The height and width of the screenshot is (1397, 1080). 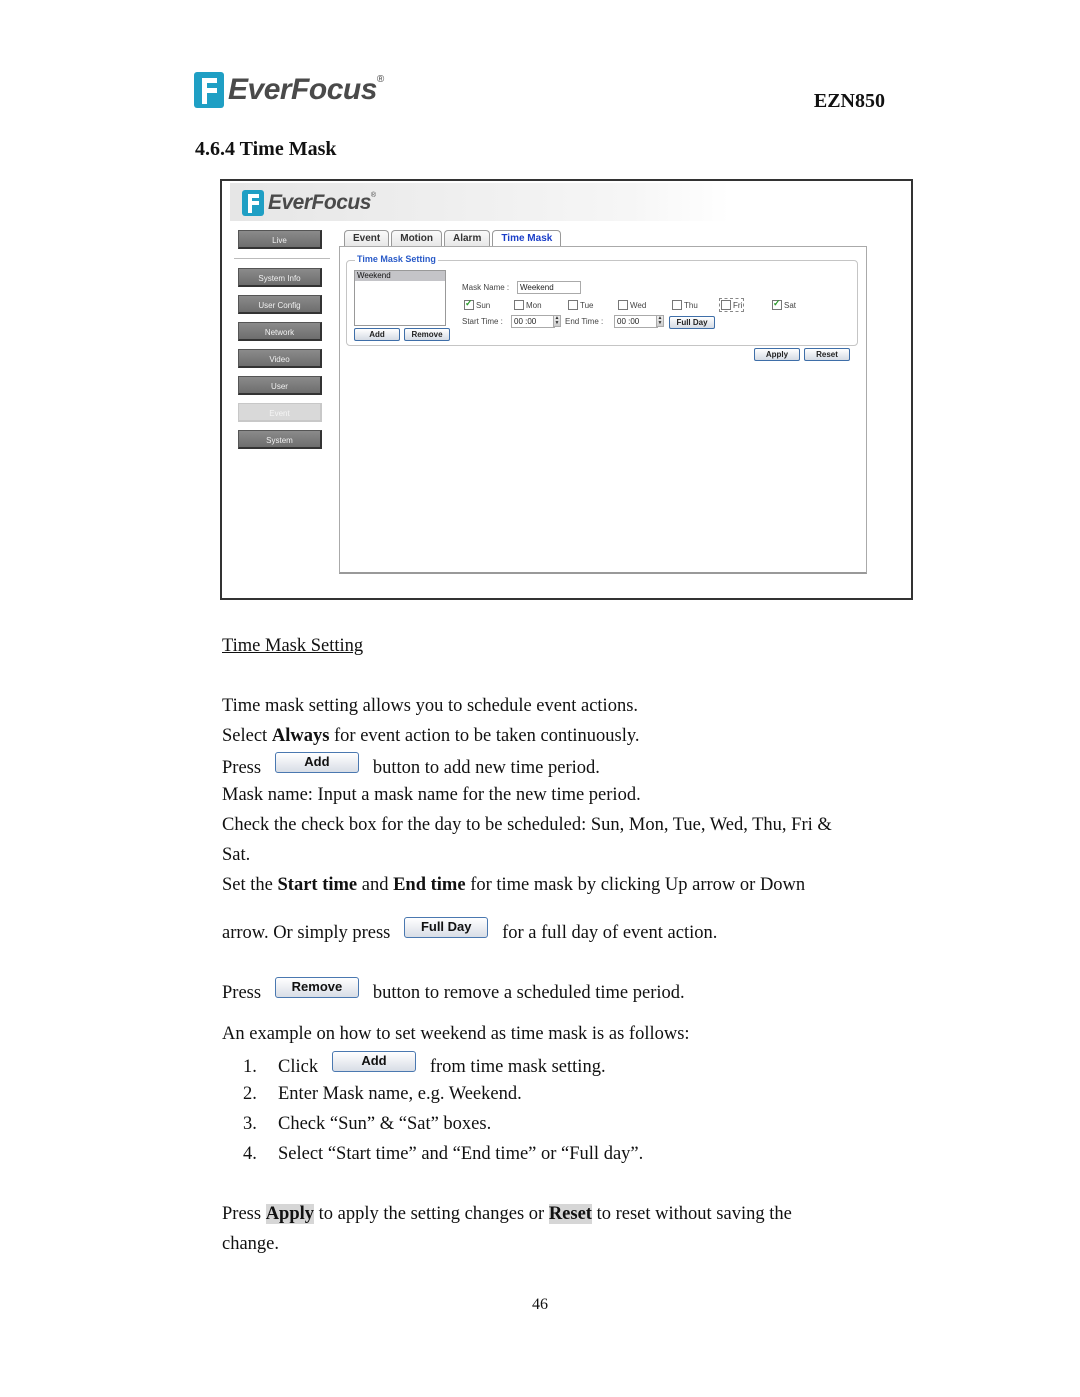 I want to click on app-logo: EverFocus ®, so click(x=309, y=203).